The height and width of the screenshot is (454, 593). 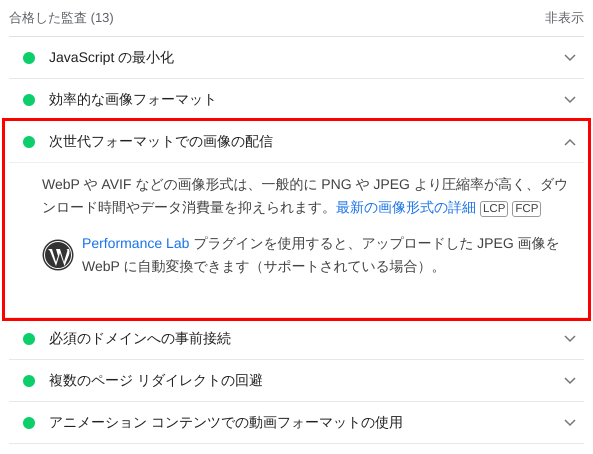 I want to click on audit-row: 必須のドメインへの事前接続, so click(x=296, y=338).